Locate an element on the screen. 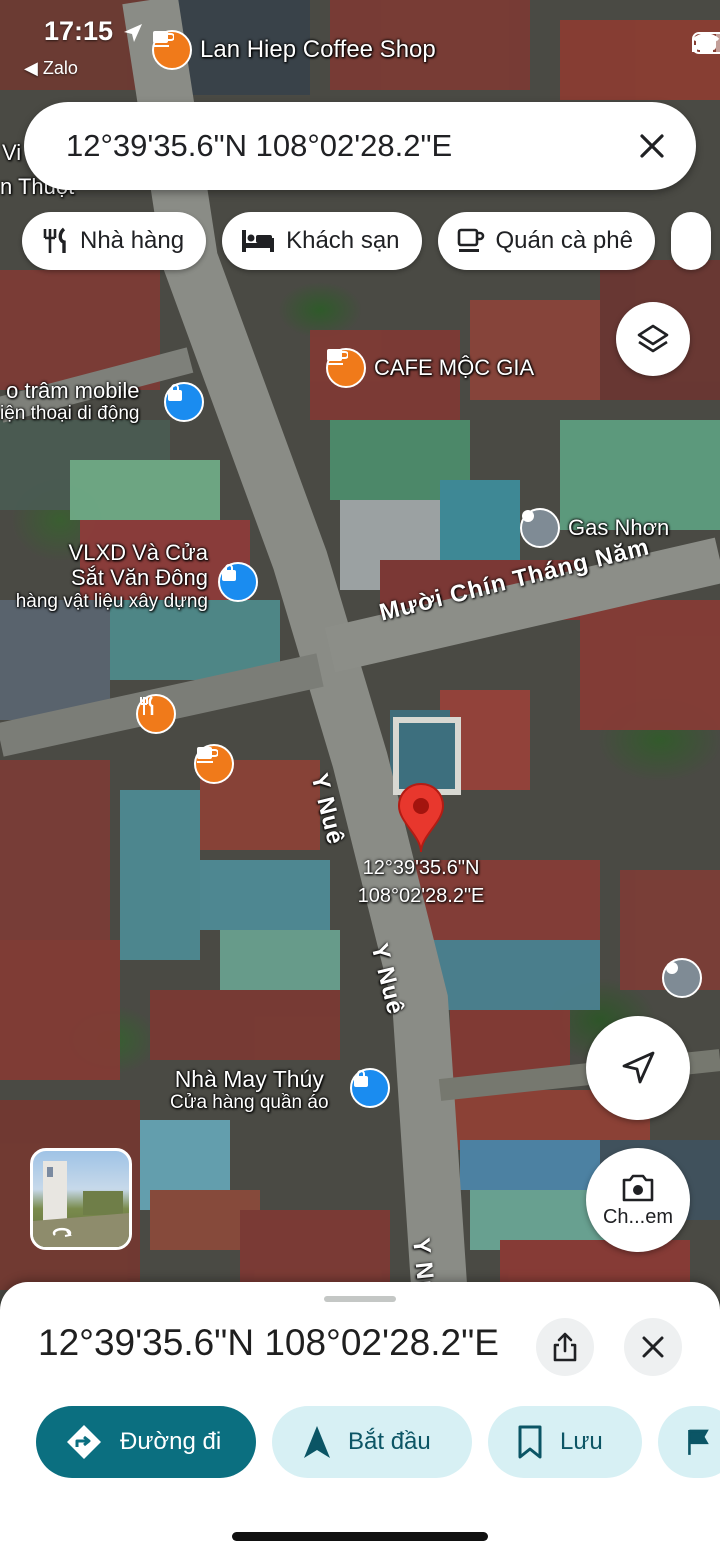 The height and width of the screenshot is (1557, 720). poi-nha-may-thuy: Nhà May Thúy Cửa hàng quần áo is located at coordinates (249, 1090).